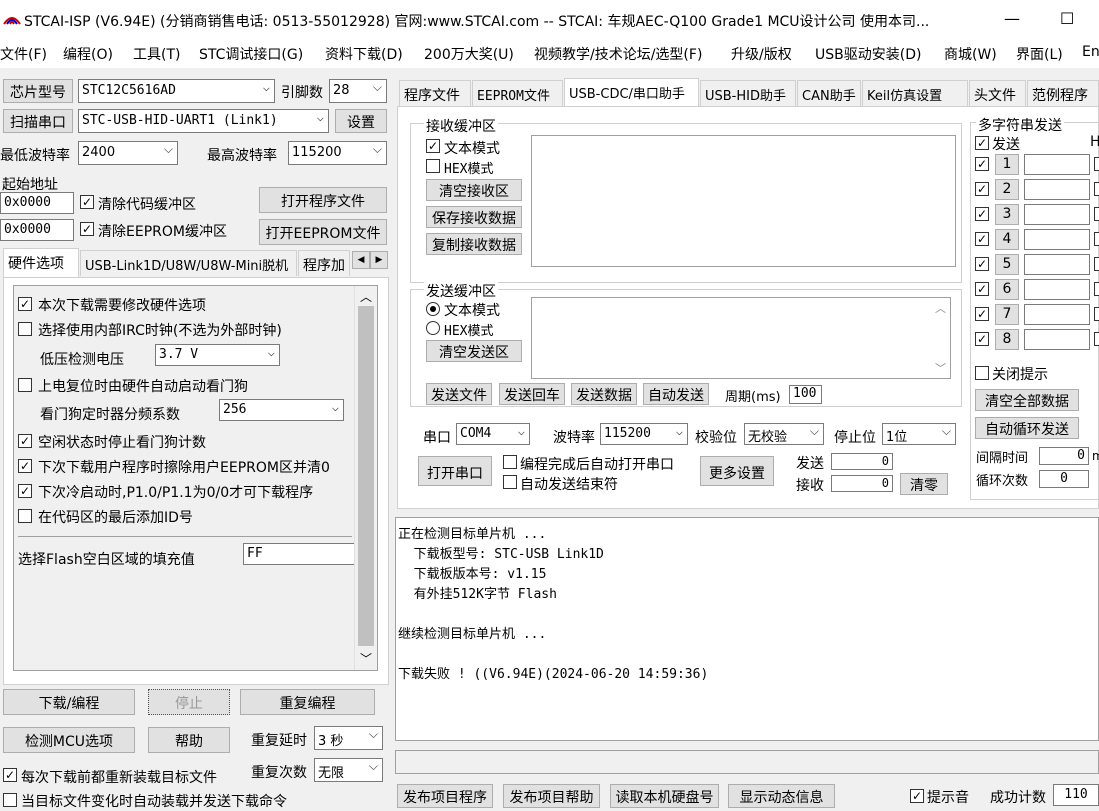 The width and height of the screenshot is (1099, 811). Describe the element at coordinates (1064, 479) in the screenshot. I see `loop-count-input: 0` at that location.